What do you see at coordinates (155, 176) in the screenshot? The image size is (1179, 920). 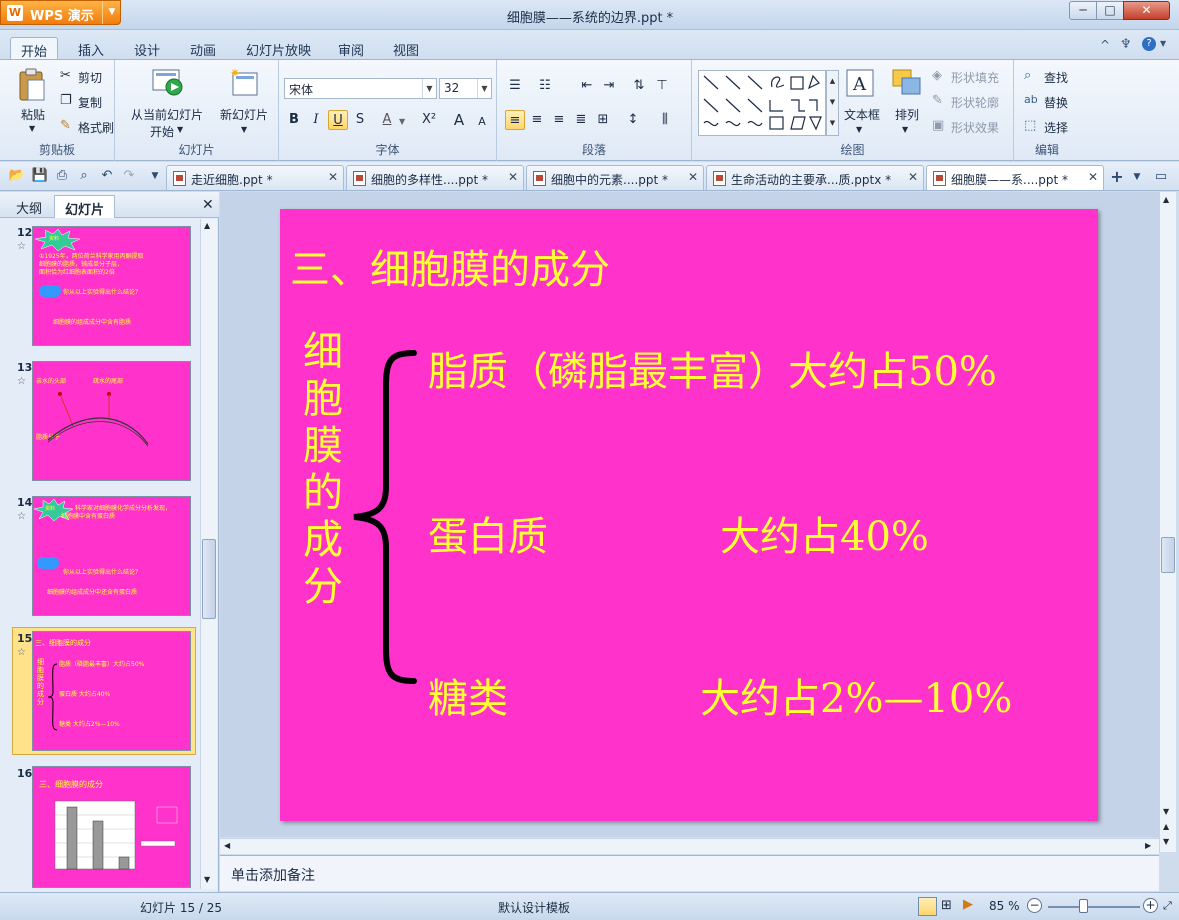 I see `customize-toolbar-icon: ▼` at bounding box center [155, 176].